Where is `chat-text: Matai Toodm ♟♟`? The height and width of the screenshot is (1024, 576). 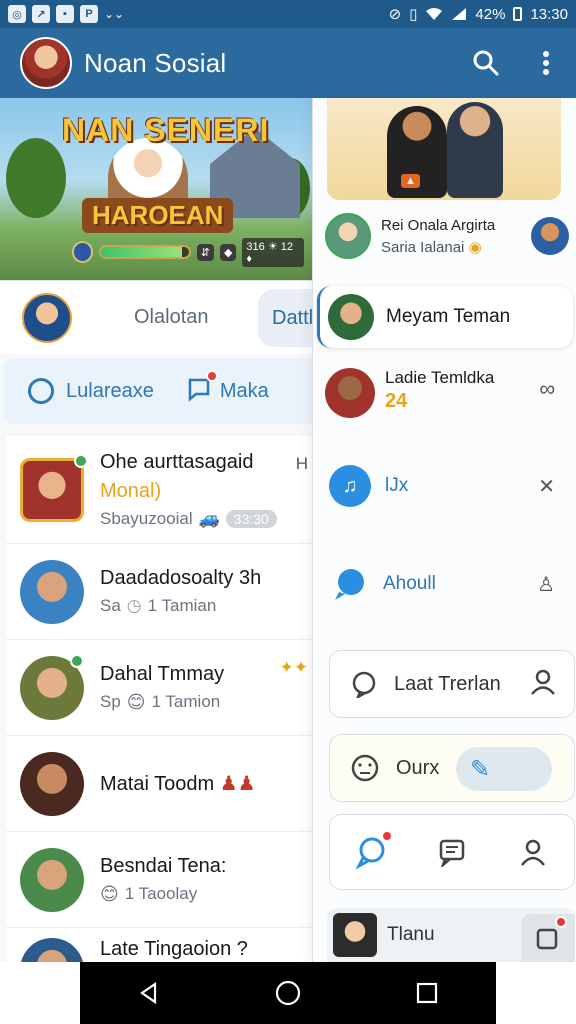
chat-text: Matai Toodm ♟♟ is located at coordinates (178, 783).